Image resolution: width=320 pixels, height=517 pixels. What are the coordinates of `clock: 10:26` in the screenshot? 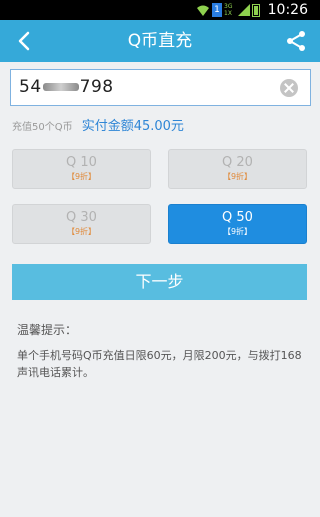 It's located at (287, 10).